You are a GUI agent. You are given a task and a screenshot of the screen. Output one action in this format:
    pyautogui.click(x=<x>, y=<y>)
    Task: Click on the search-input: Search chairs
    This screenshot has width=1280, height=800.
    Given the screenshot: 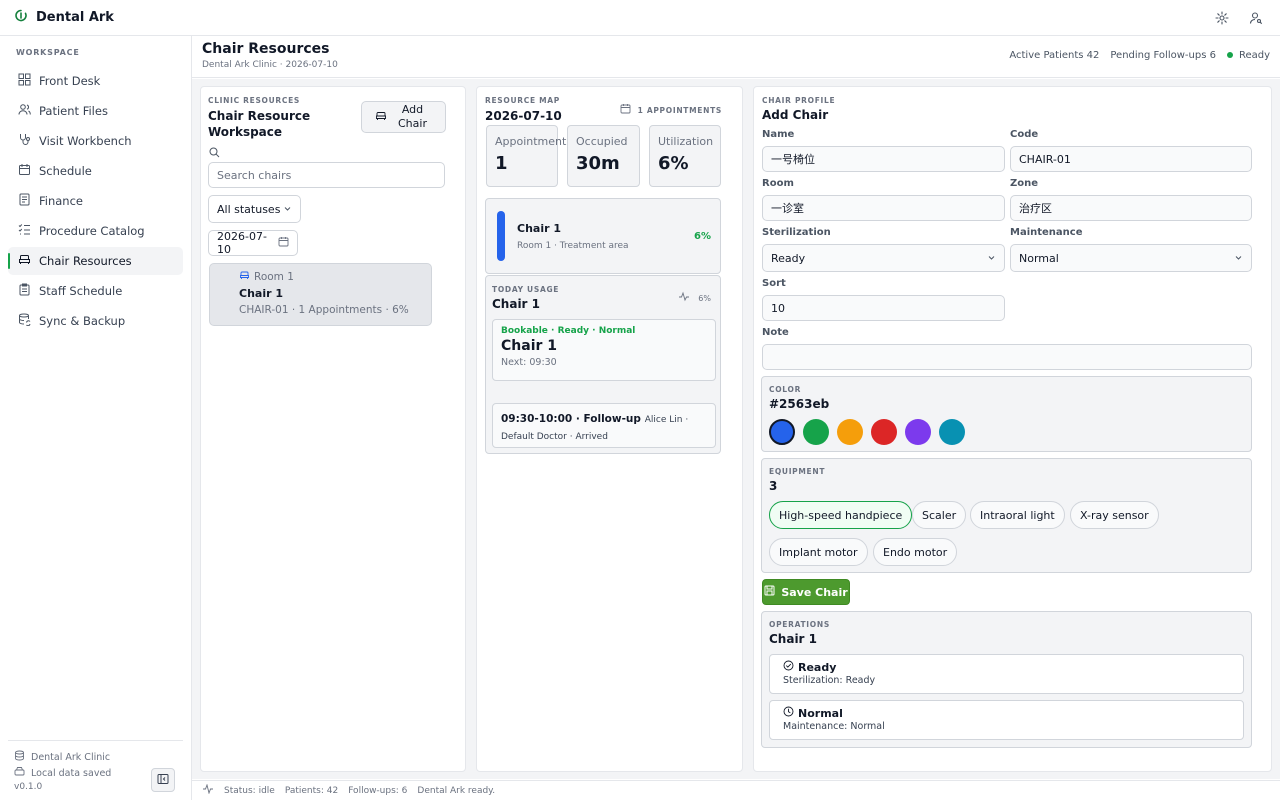 What is the action you would take?
    pyautogui.click(x=326, y=175)
    